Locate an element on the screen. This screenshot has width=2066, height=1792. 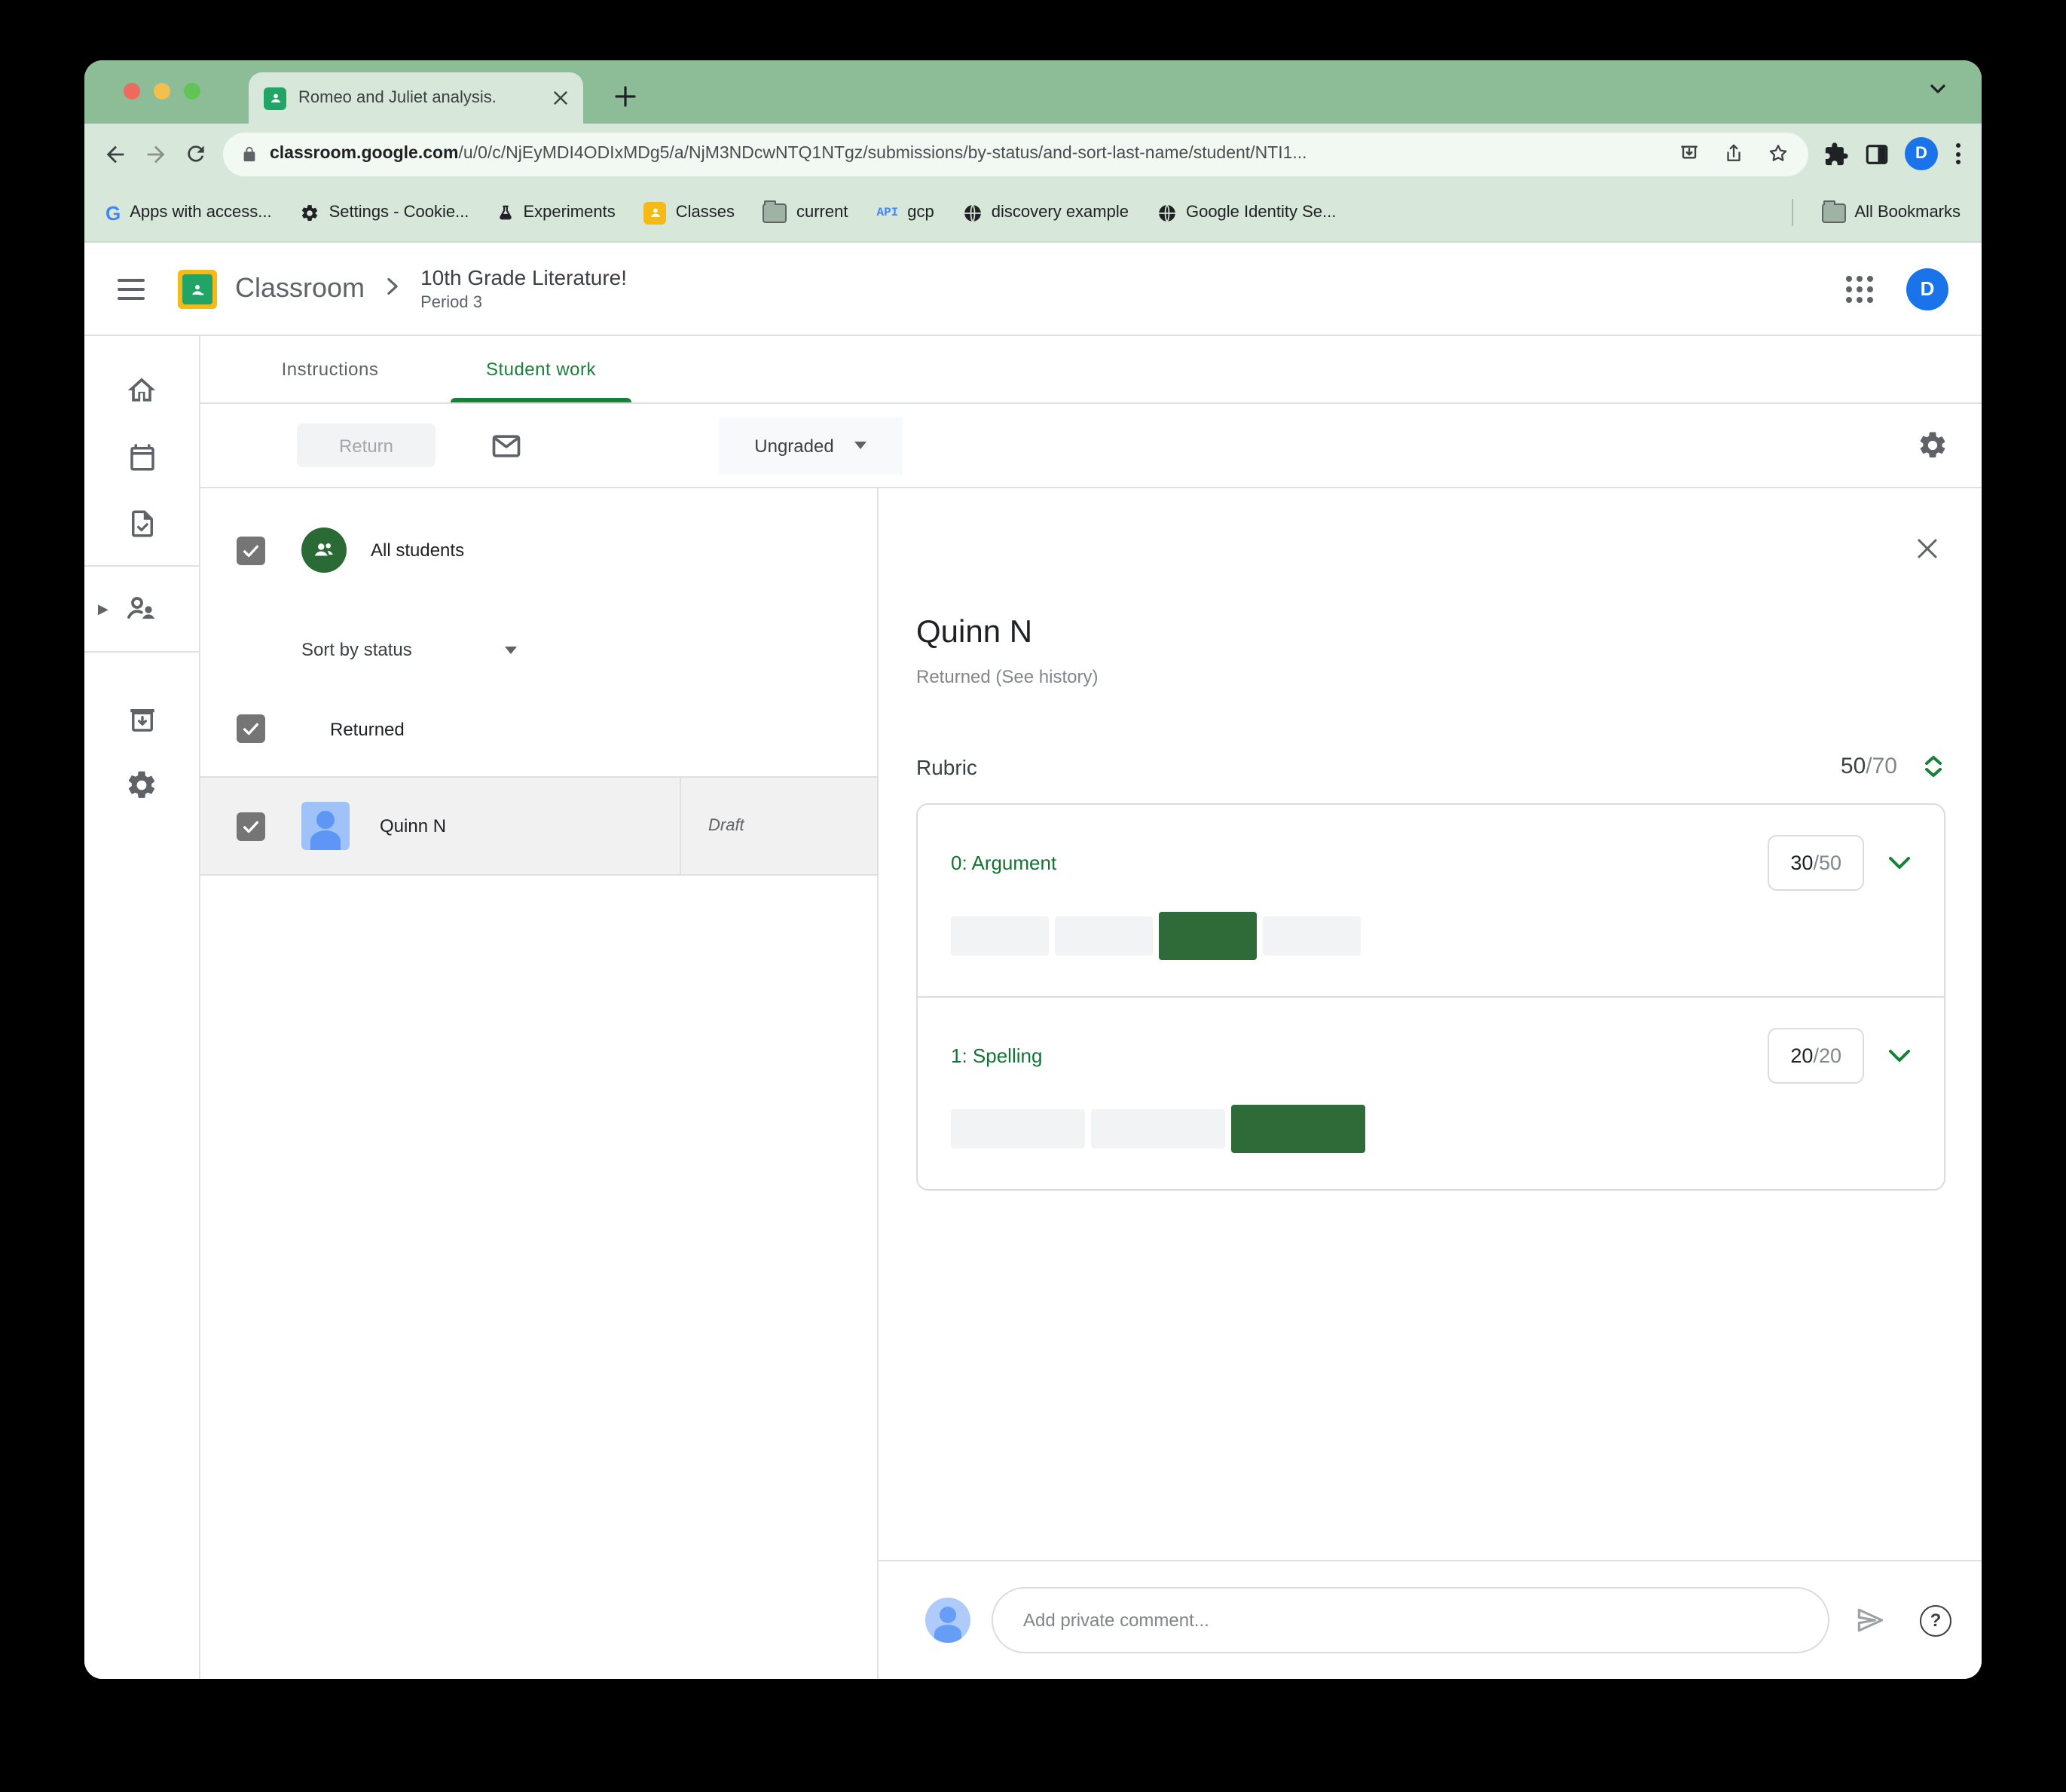
student-checkbox is located at coordinates (251, 826).